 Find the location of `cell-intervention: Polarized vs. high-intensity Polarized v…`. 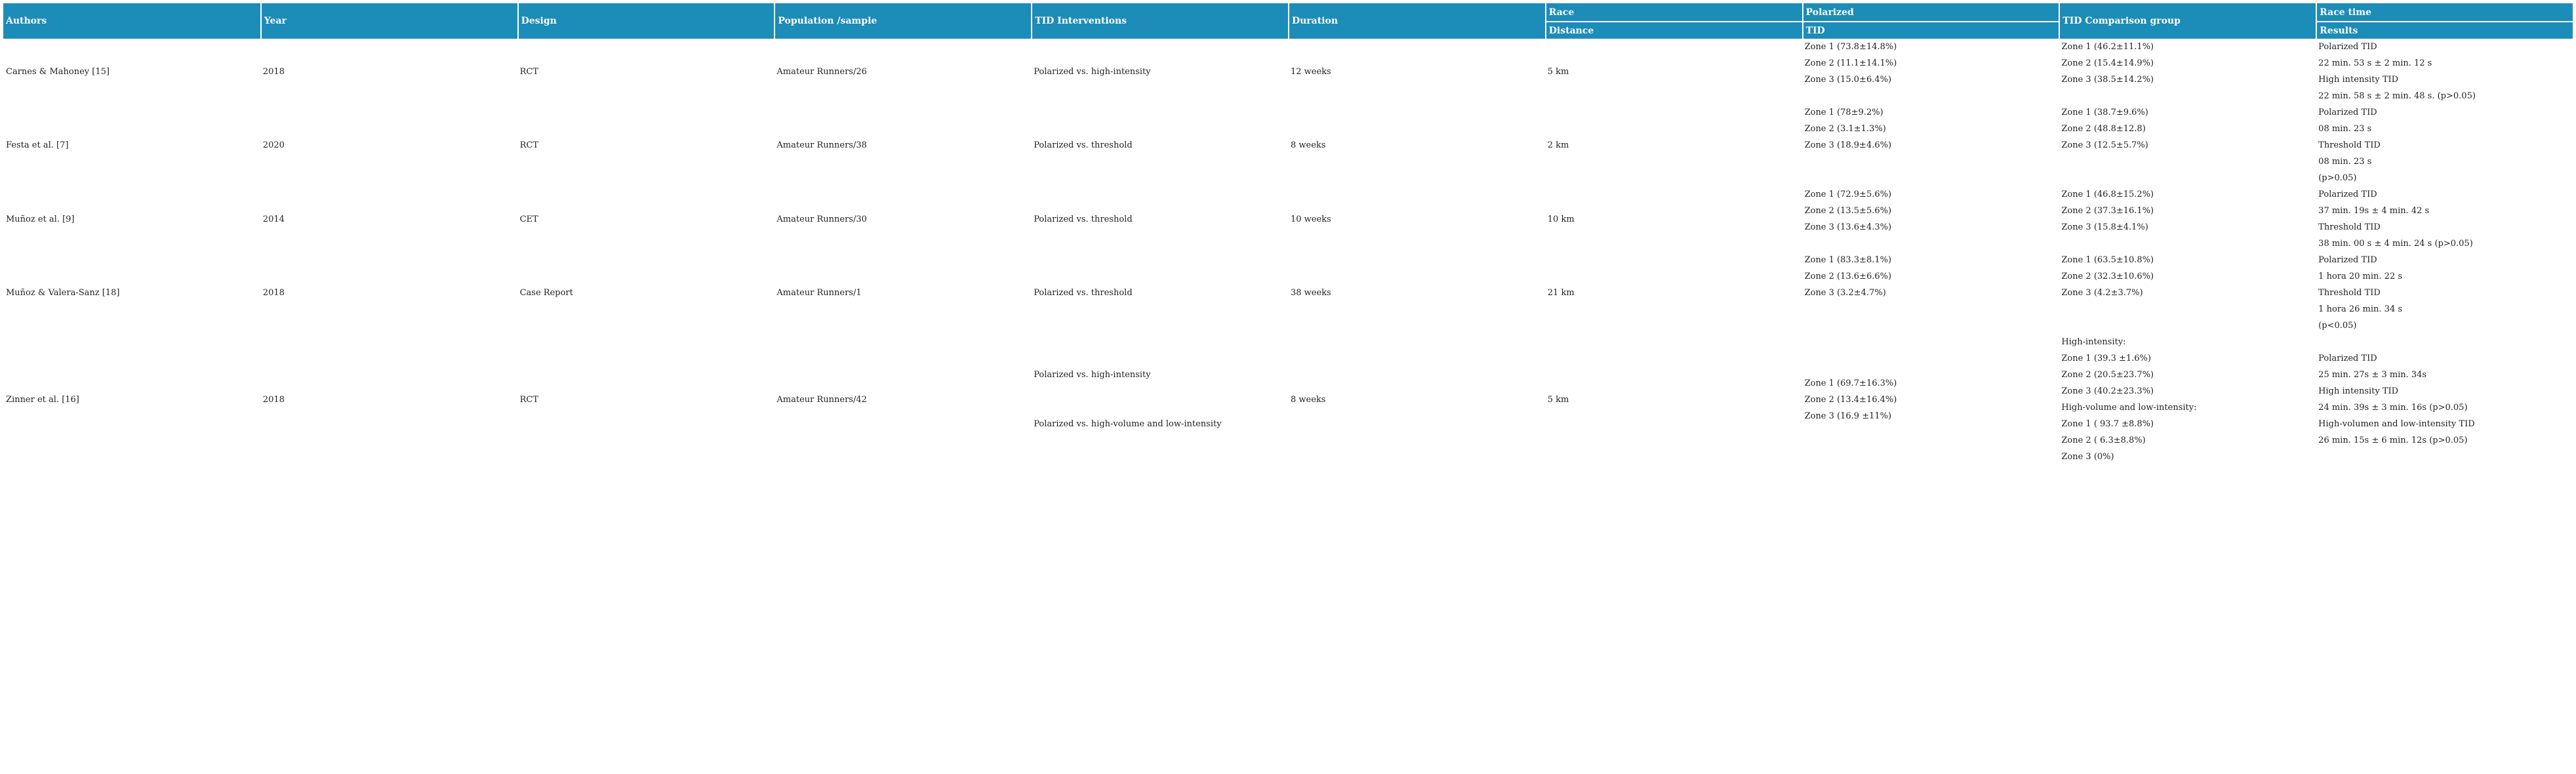

cell-intervention: Polarized vs. high-intensity Polarized v… is located at coordinates (1159, 399).